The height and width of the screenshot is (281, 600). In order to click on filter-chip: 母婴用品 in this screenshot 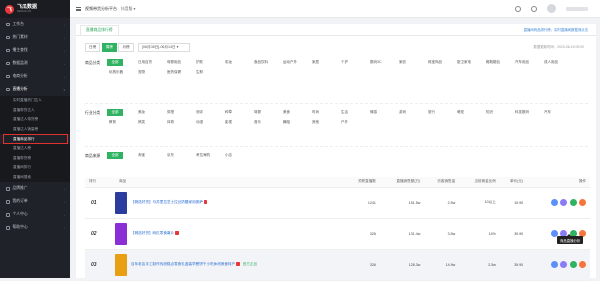, I will do `click(179, 62)`.